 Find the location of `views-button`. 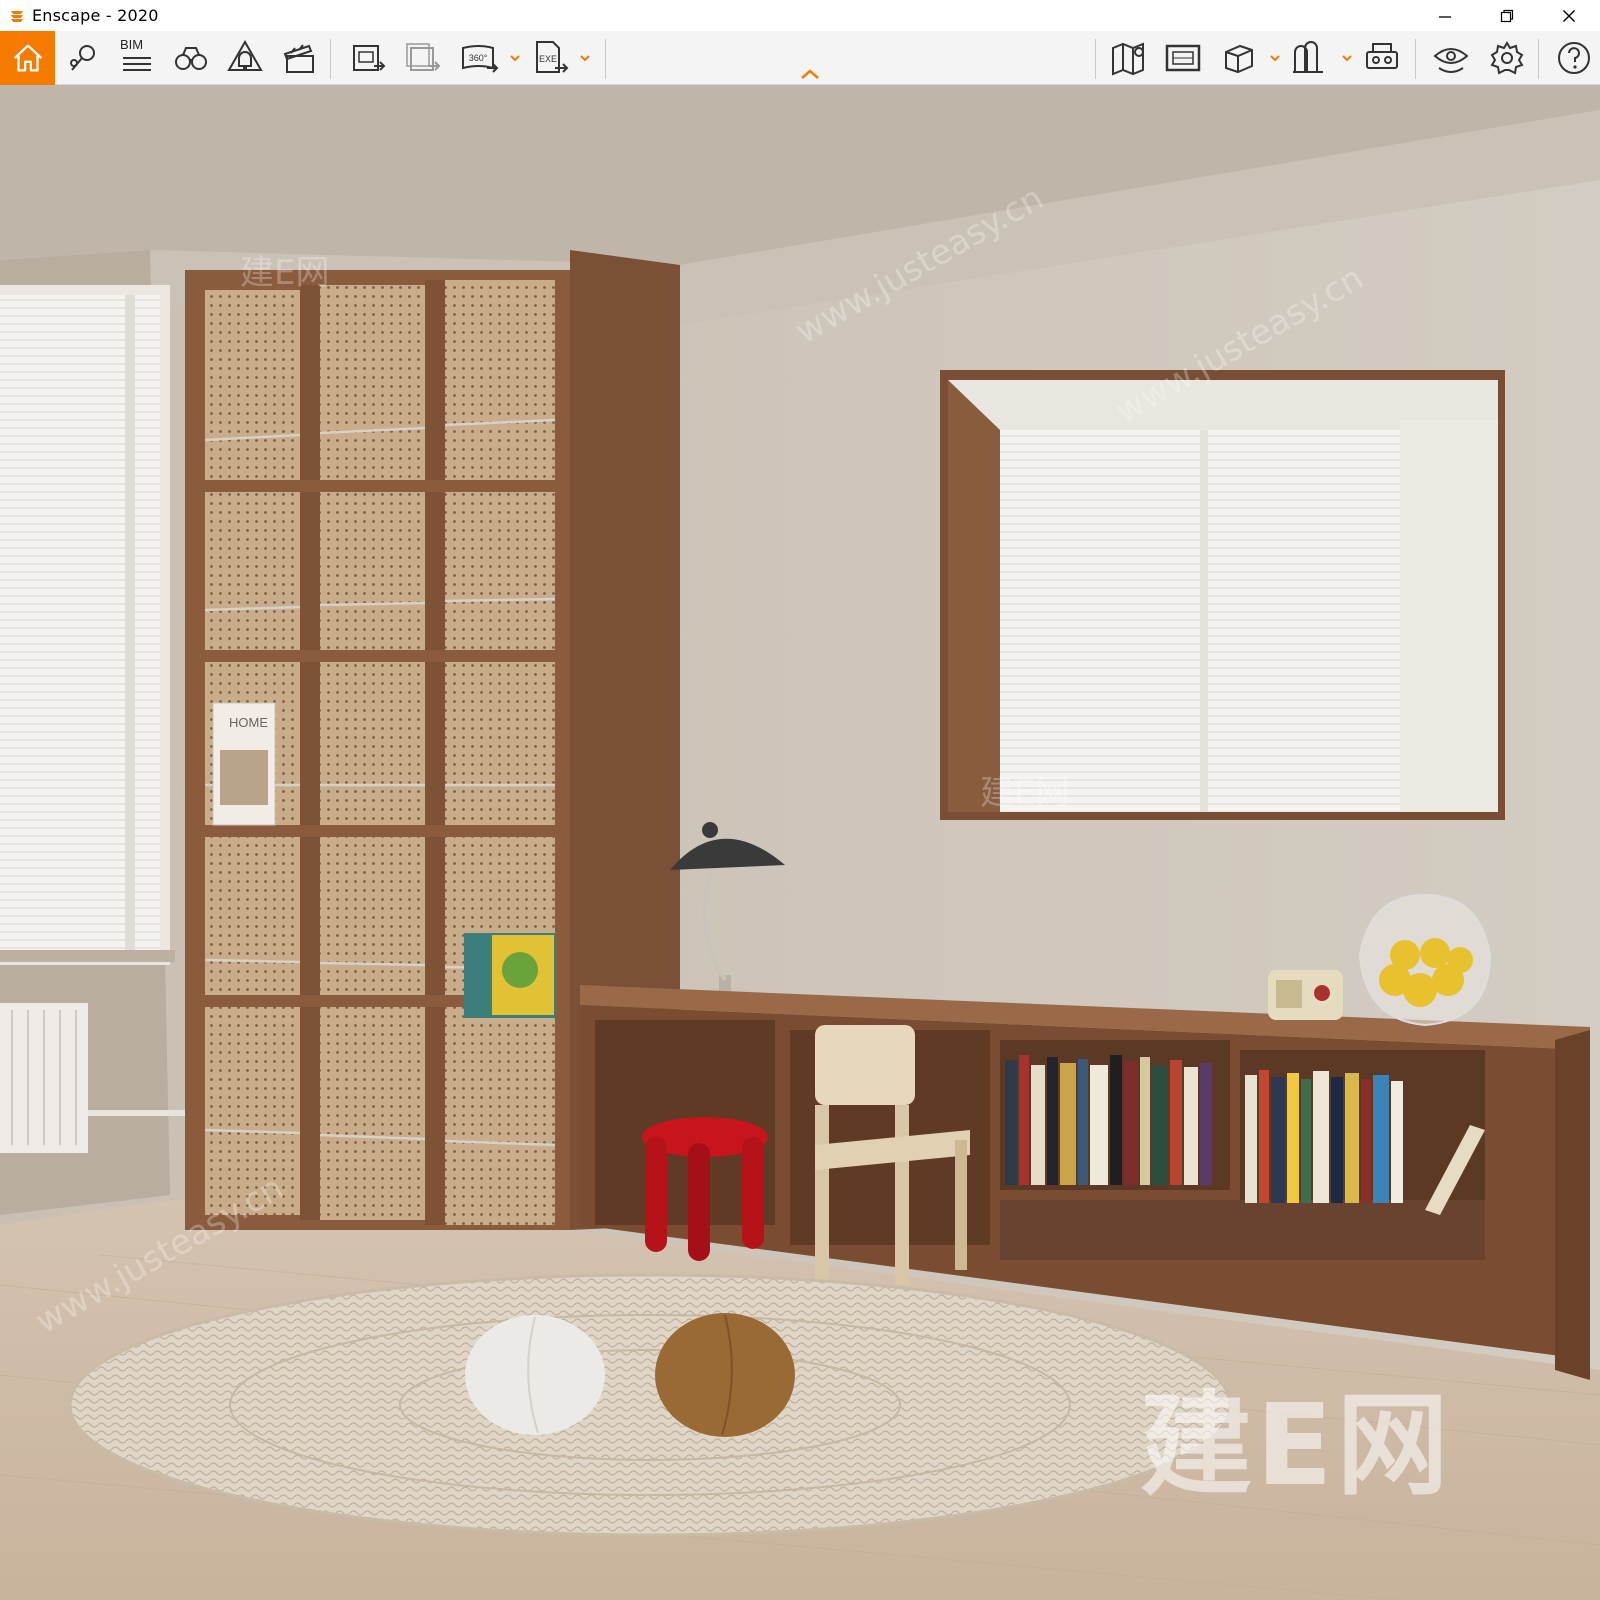

views-button is located at coordinates (83, 58).